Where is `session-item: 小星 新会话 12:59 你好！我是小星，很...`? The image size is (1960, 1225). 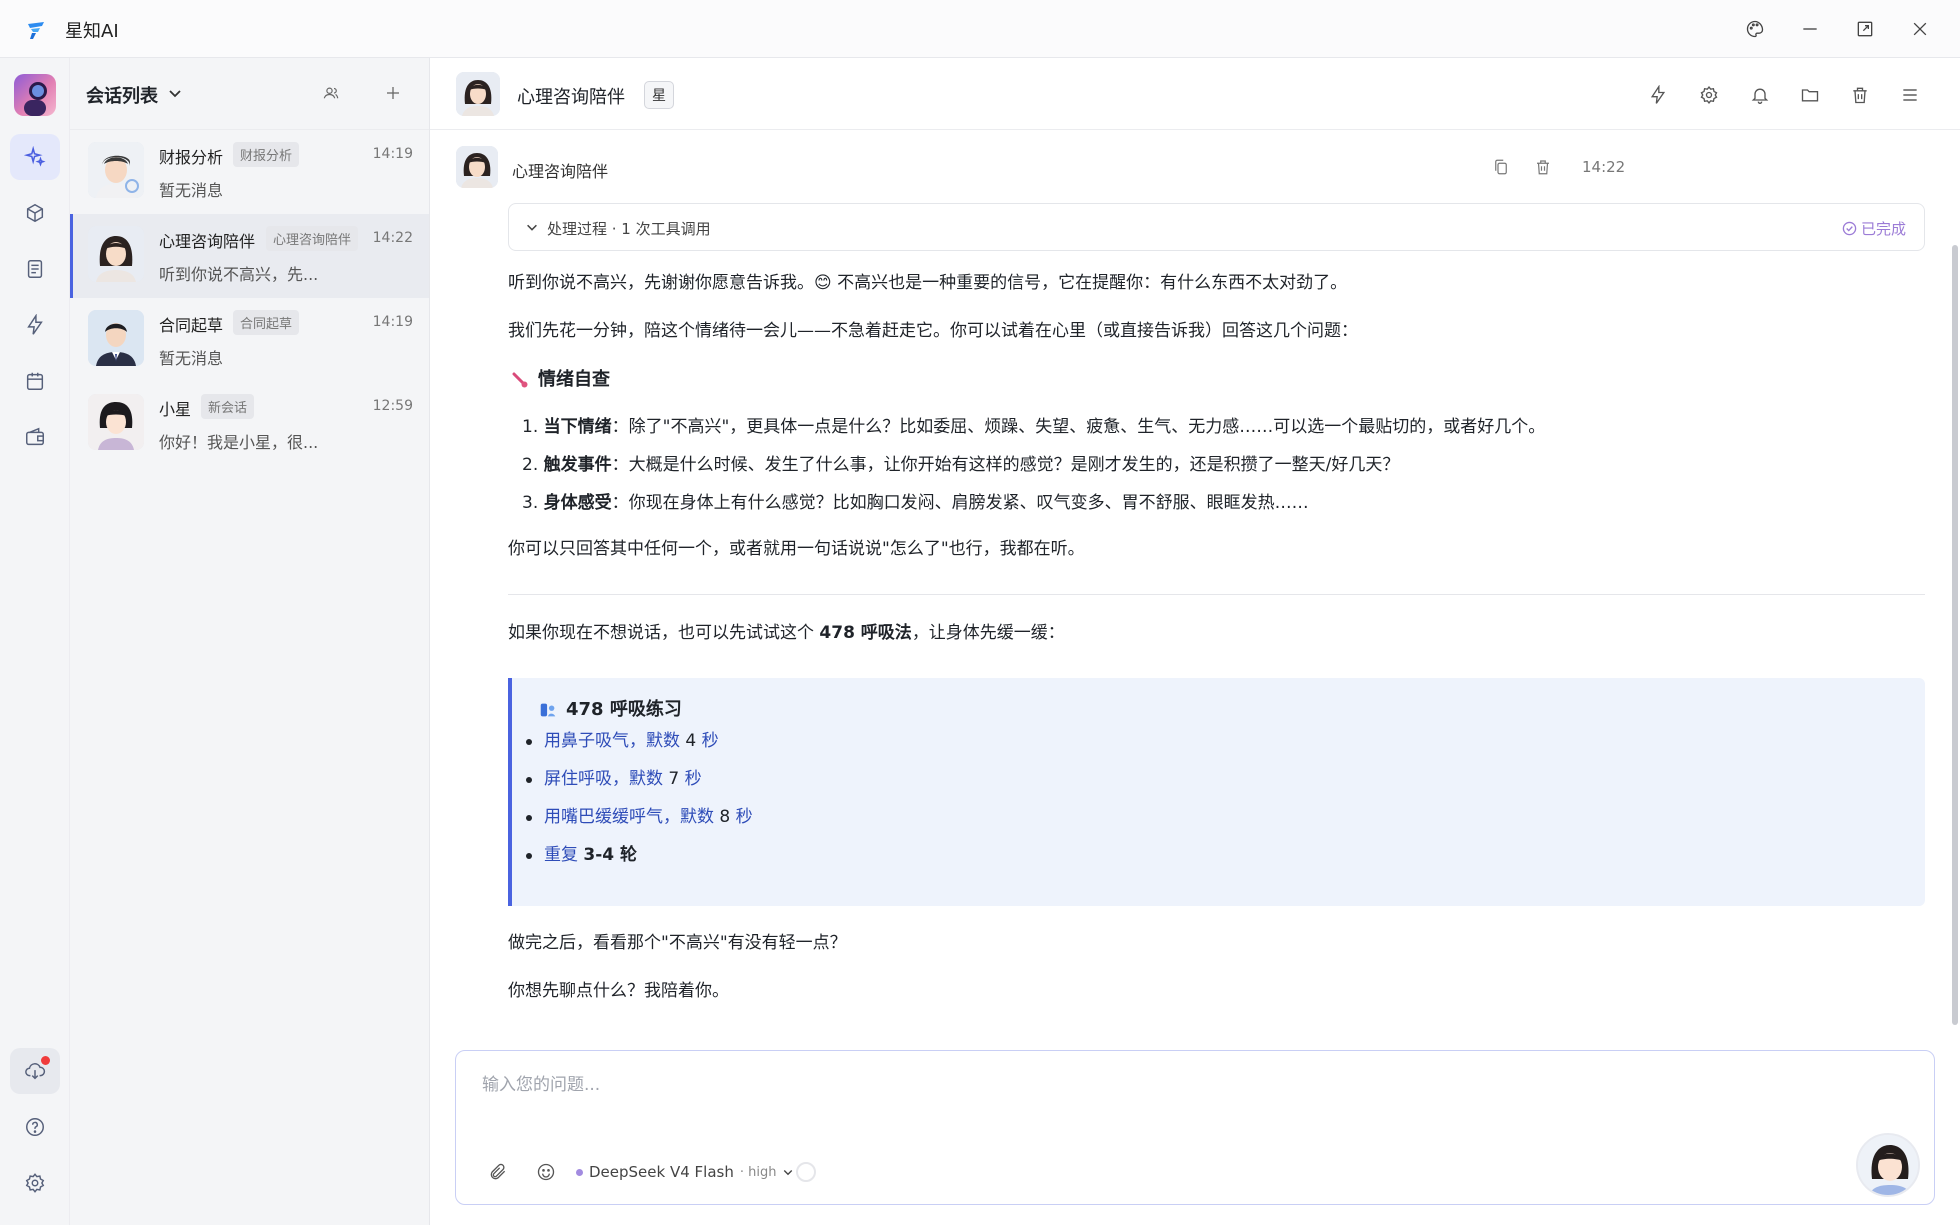 session-item: 小星 新会话 12:59 你好！我是小星，很... is located at coordinates (249, 424).